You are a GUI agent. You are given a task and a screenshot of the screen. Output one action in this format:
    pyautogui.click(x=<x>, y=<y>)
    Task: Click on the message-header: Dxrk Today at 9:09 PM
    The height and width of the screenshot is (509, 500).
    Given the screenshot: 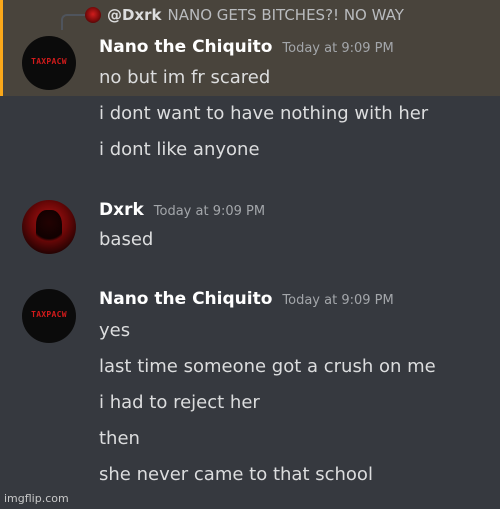 What is the action you would take?
    pyautogui.click(x=182, y=211)
    